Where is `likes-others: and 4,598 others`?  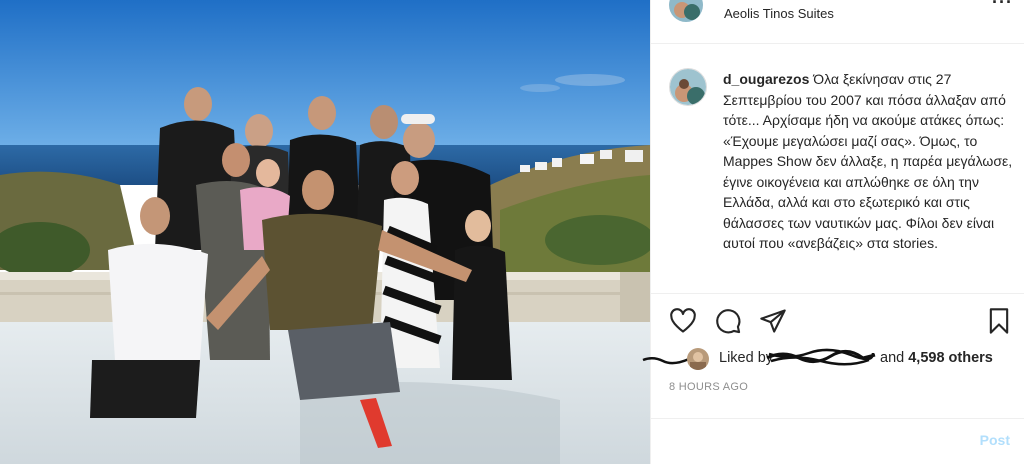 likes-others: and 4,598 others is located at coordinates (936, 358).